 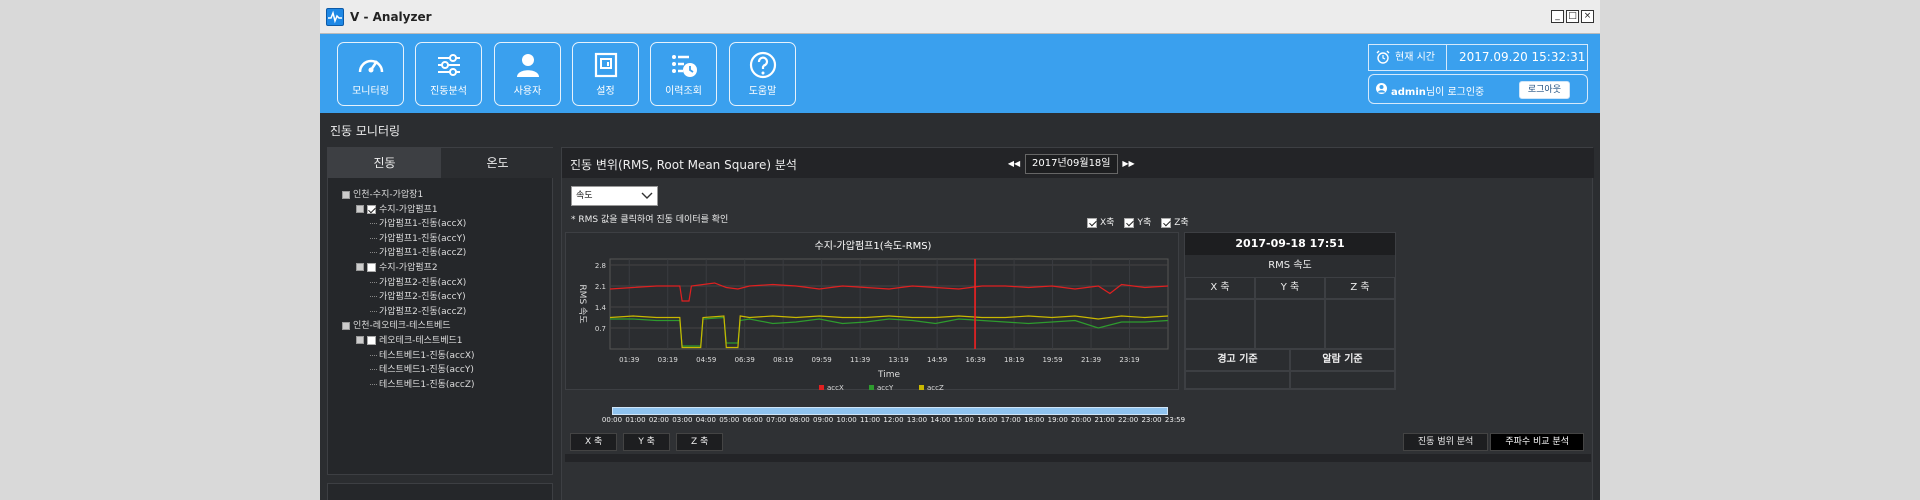 What do you see at coordinates (917, 420) in the screenshot?
I see `time-tick-label: 13:00` at bounding box center [917, 420].